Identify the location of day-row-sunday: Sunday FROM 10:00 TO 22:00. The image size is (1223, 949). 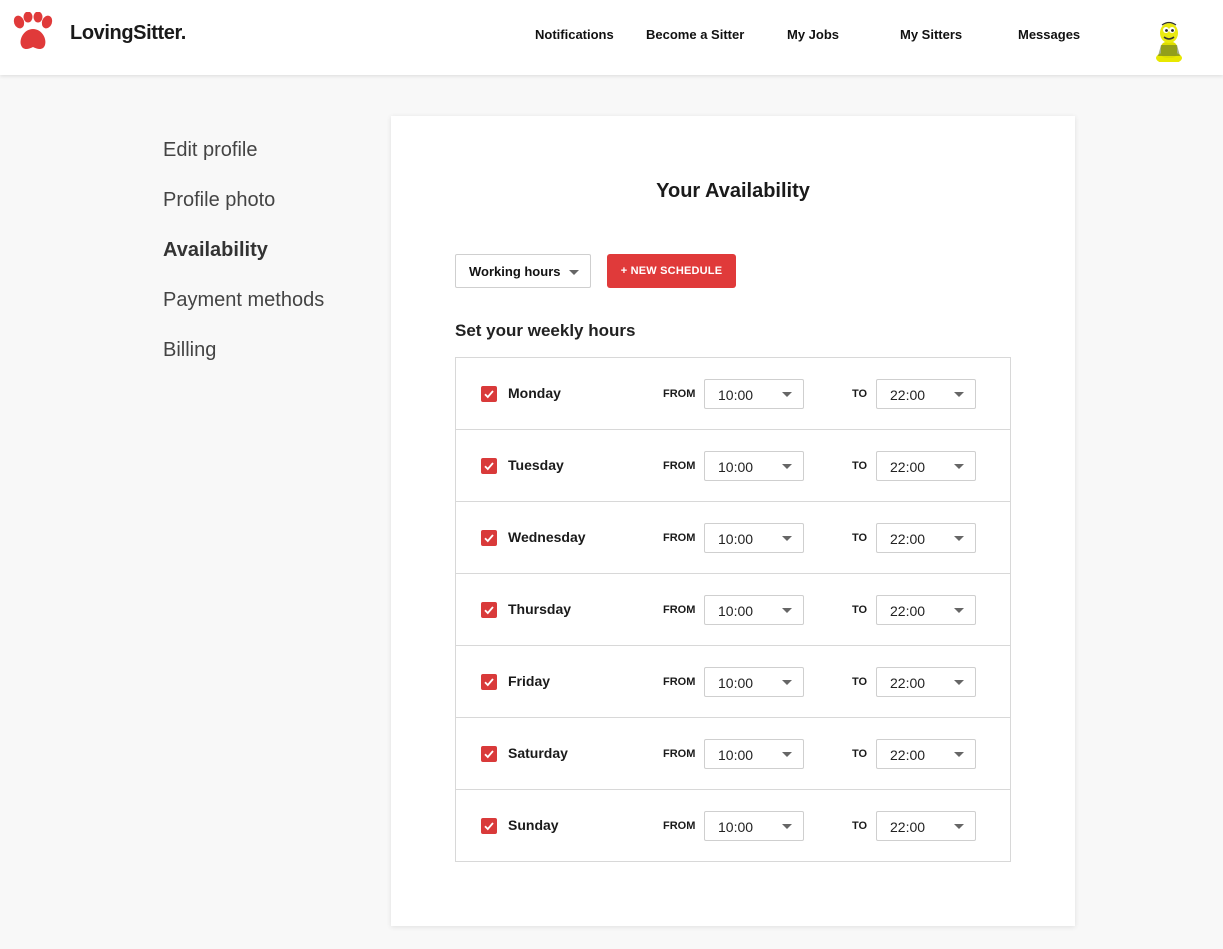
(733, 825).